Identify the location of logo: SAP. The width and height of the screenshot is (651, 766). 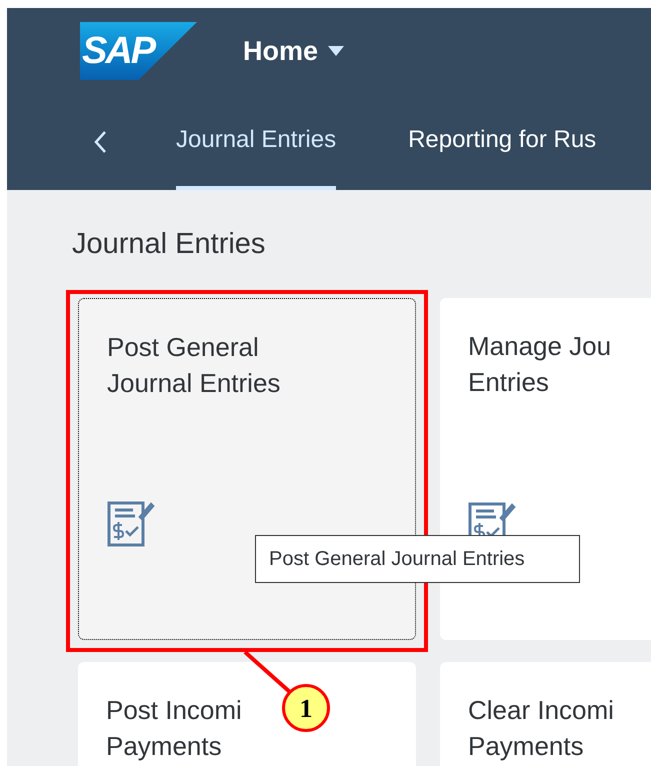
(138, 51).